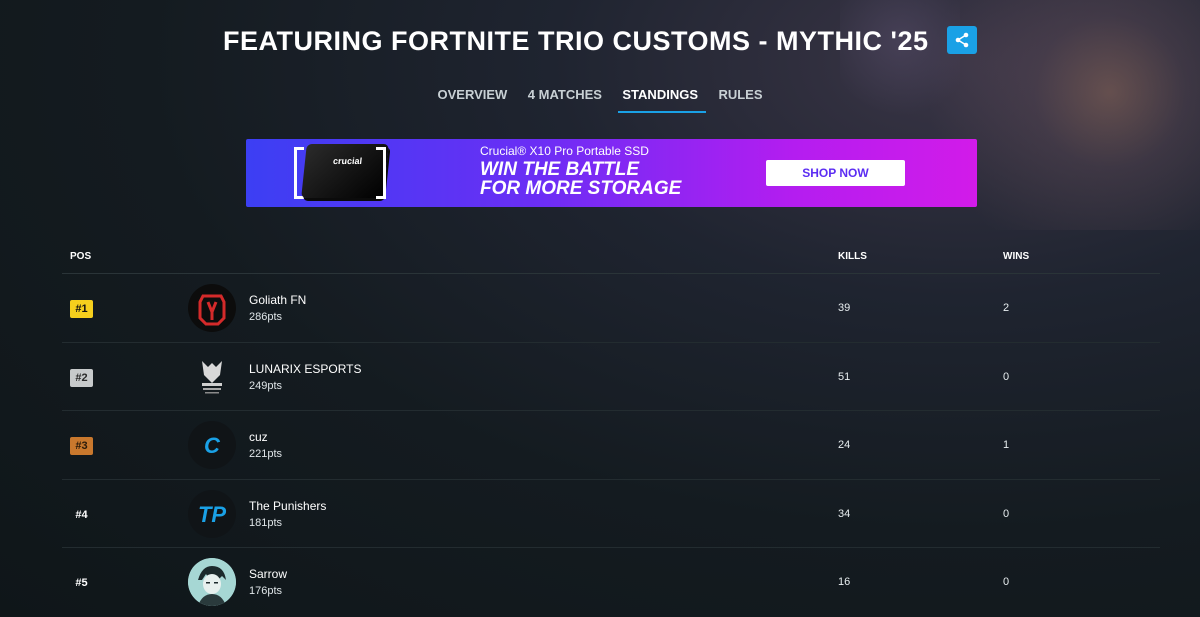 The width and height of the screenshot is (1200, 617). Describe the element at coordinates (844, 308) in the screenshot. I see `team-kills: 39` at that location.